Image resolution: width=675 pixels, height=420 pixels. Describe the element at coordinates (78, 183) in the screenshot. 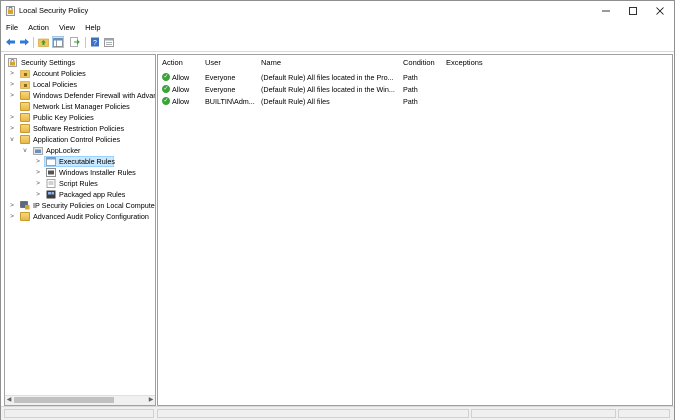

I see `tree-item-label: Script Rules` at that location.